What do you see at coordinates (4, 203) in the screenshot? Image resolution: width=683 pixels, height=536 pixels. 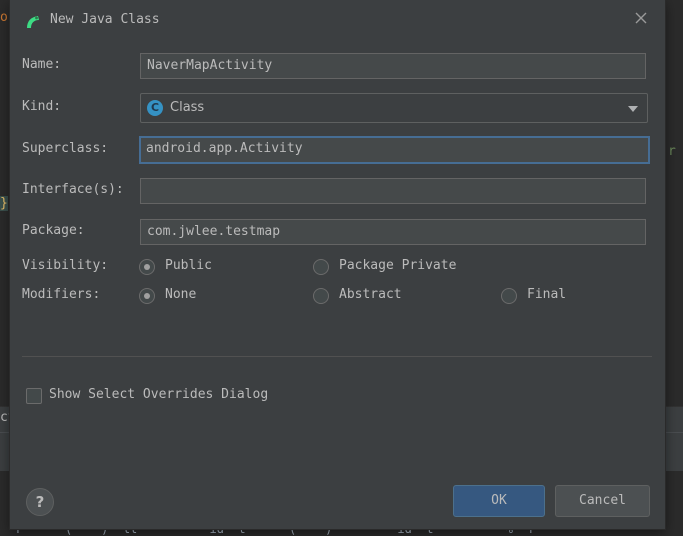 I see `background-code-fragment: }` at bounding box center [4, 203].